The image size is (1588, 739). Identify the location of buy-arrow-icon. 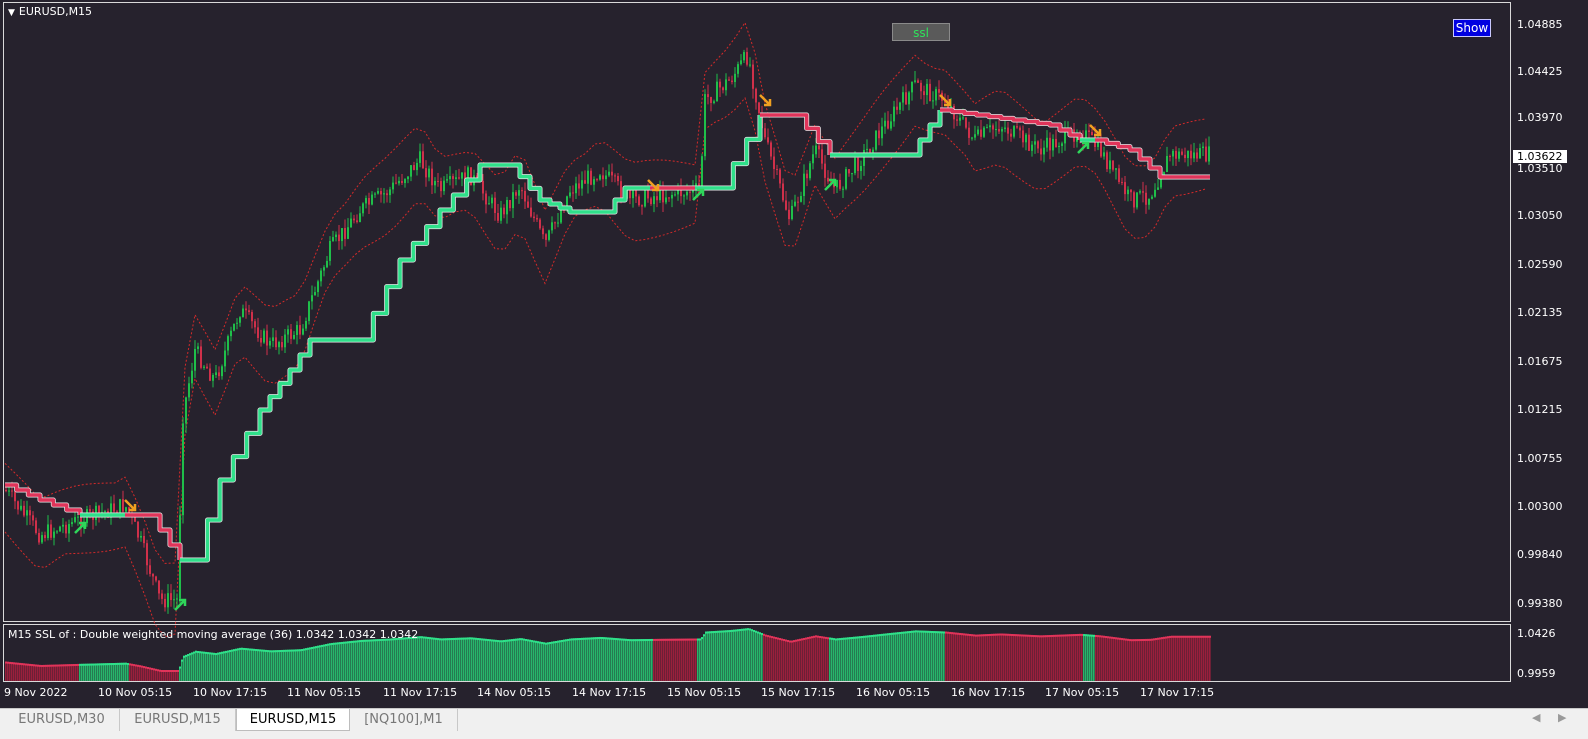
(698, 194).